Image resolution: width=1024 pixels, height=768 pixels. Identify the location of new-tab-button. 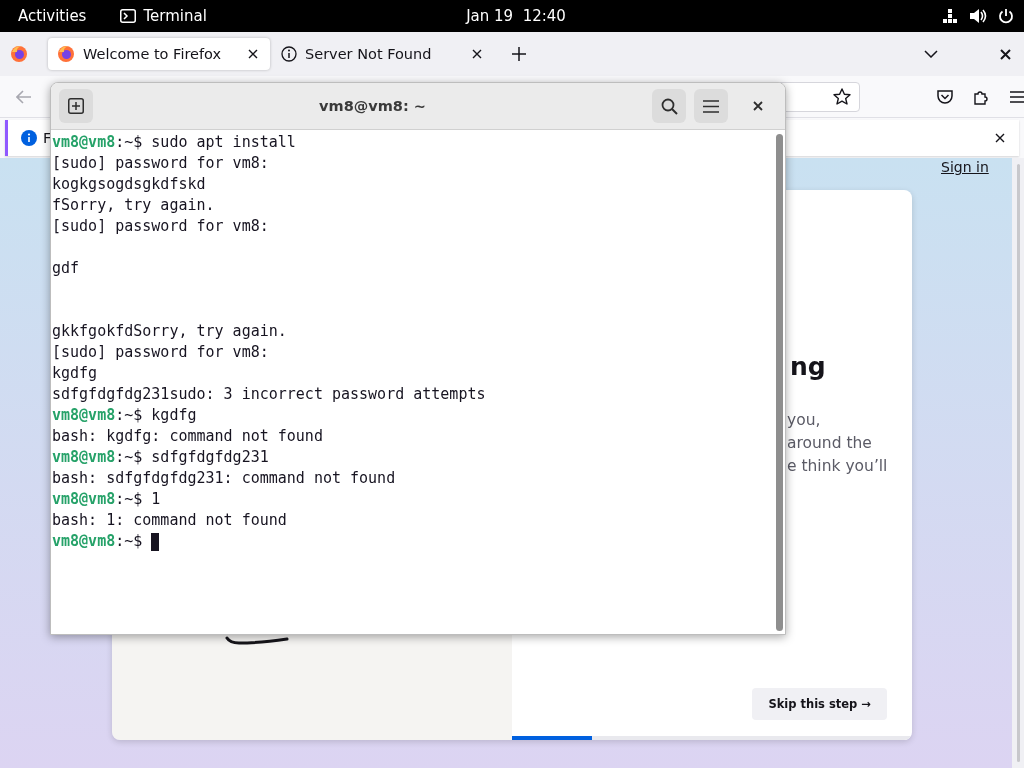
(76, 106).